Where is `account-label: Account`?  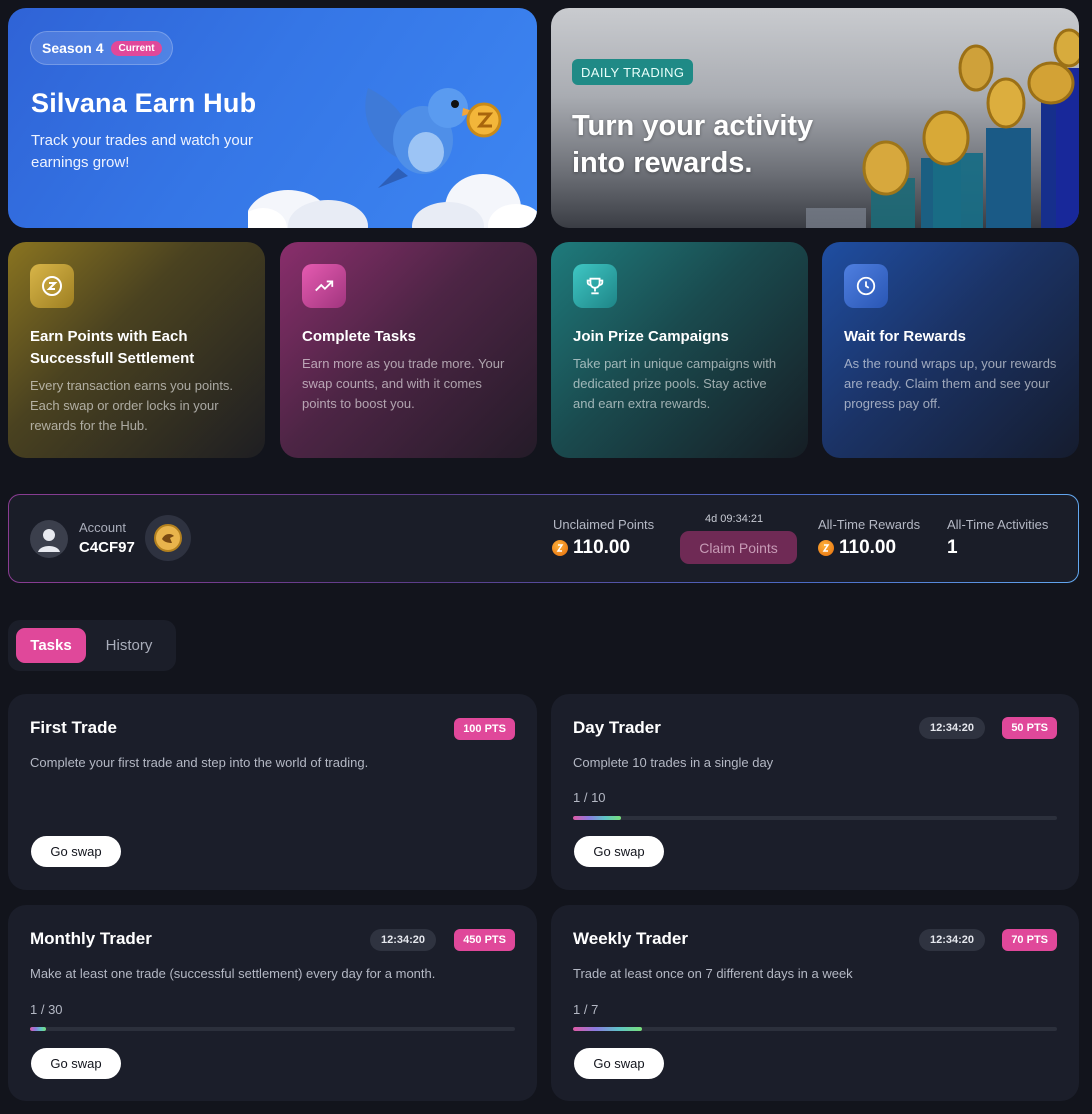 account-label: Account is located at coordinates (102, 527).